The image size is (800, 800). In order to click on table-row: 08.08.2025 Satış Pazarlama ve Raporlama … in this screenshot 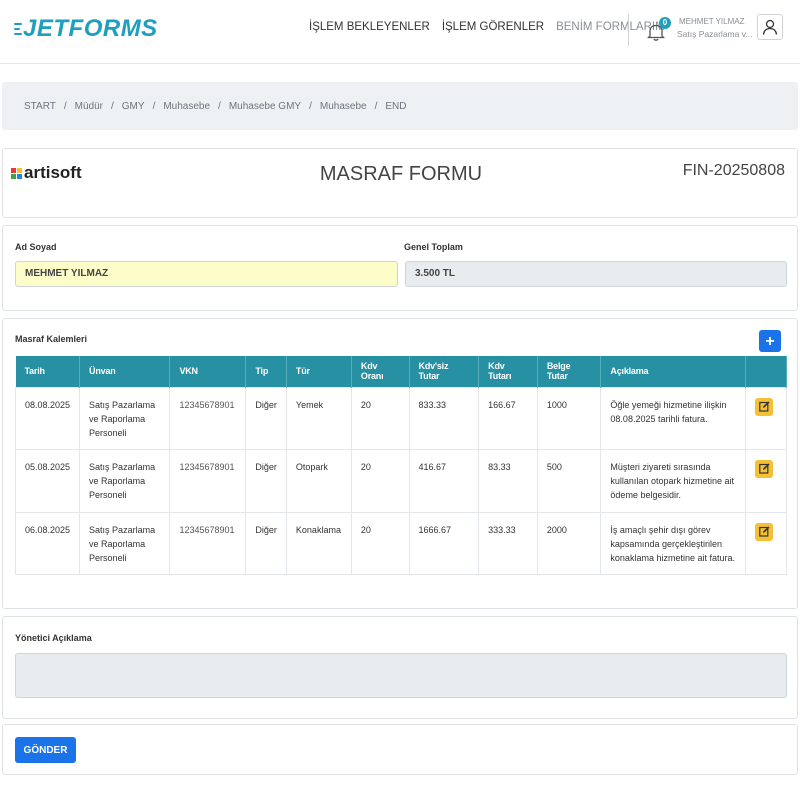, I will do `click(400, 418)`.